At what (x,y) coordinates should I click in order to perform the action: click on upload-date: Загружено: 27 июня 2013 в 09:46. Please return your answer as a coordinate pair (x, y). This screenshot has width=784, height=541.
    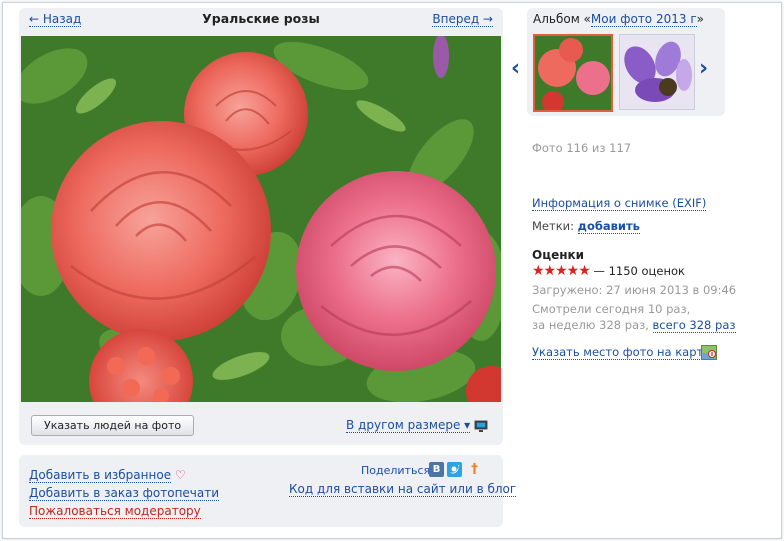
    Looking at the image, I should click on (634, 290).